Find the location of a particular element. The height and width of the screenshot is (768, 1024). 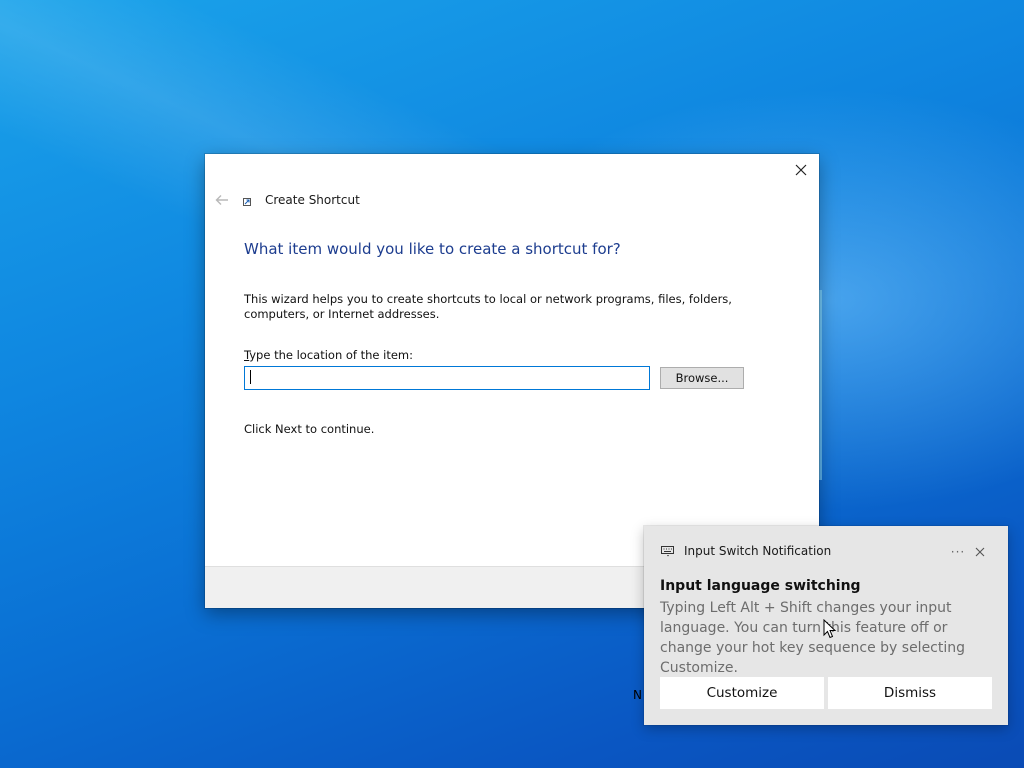

shortcut-icon is located at coordinates (249, 200).